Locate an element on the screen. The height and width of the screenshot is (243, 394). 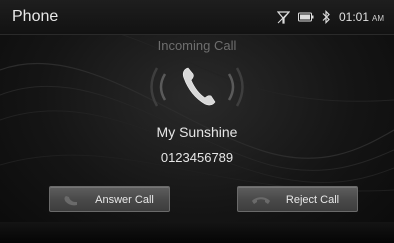
status-icons: 01:01 AM is located at coordinates (330, 17).